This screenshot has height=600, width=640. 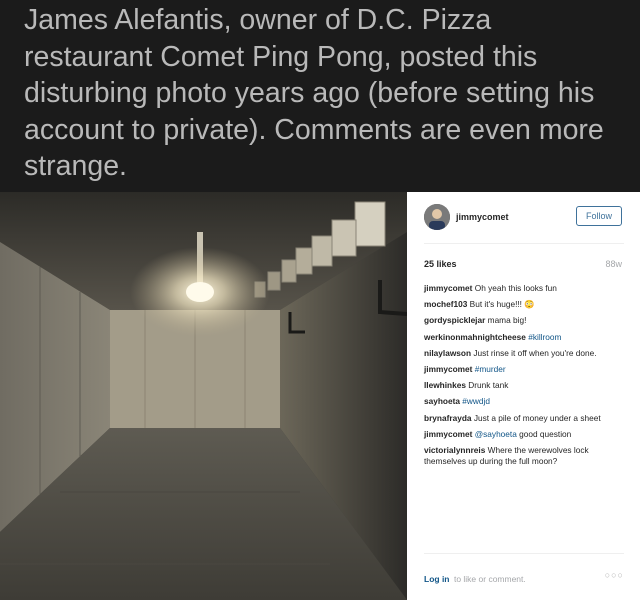 What do you see at coordinates (454, 450) in the screenshot?
I see `comment-username: victorialynnreis` at bounding box center [454, 450].